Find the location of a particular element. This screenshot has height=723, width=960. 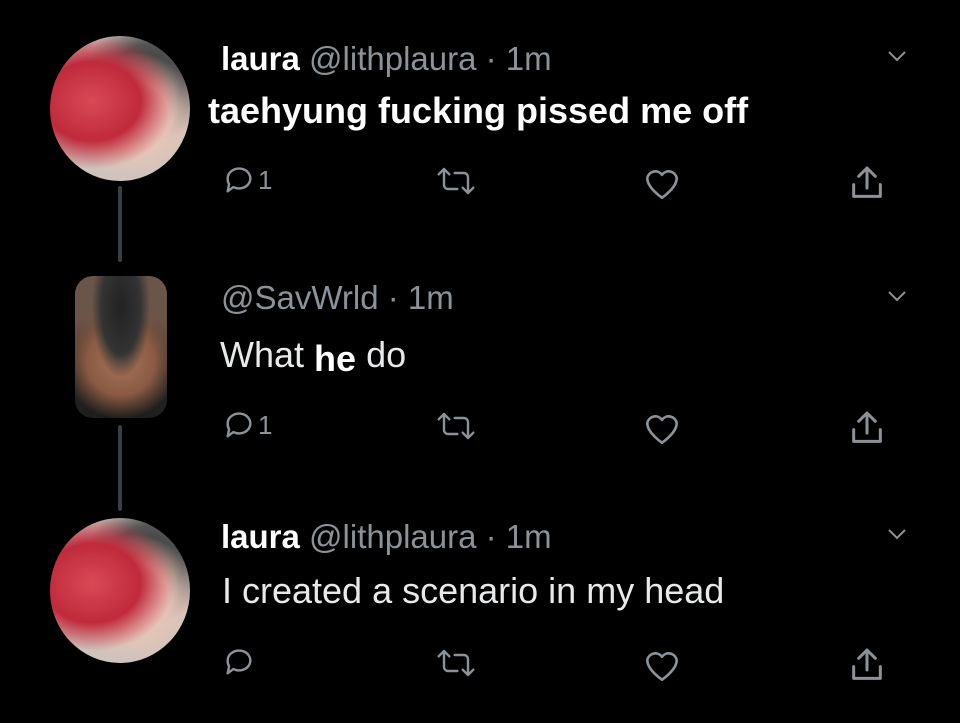

reply-button is located at coordinates (240, 662).